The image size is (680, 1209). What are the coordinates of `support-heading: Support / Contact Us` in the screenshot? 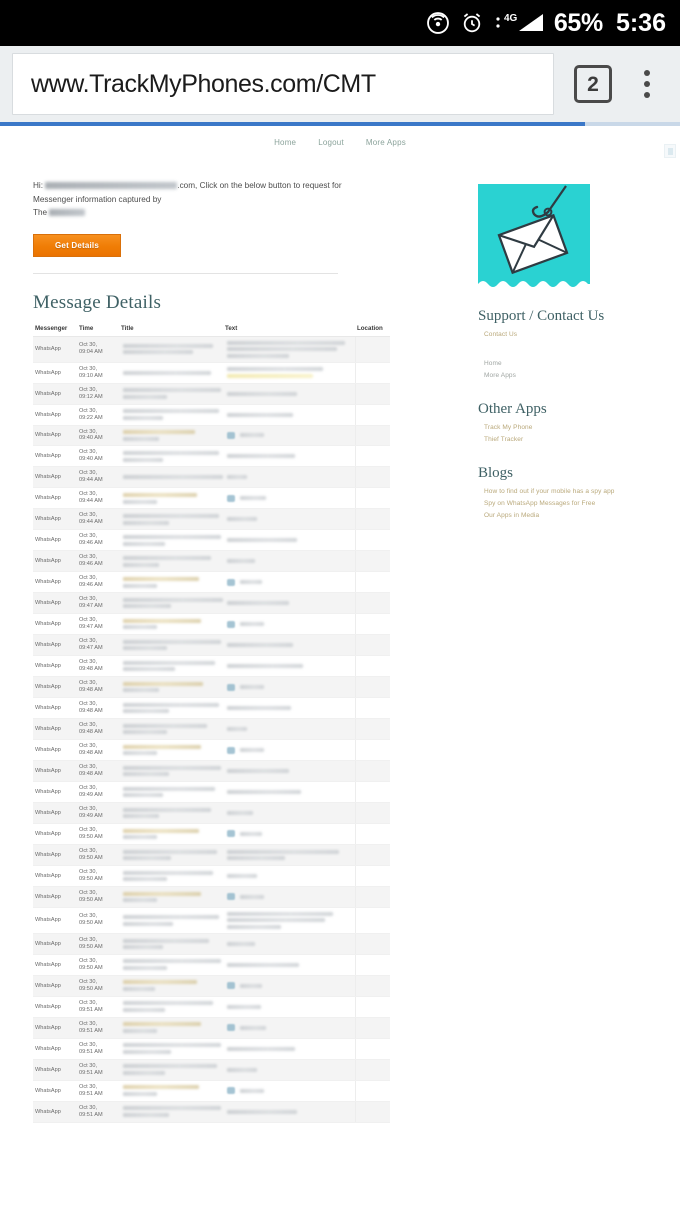 It's located at (541, 316).